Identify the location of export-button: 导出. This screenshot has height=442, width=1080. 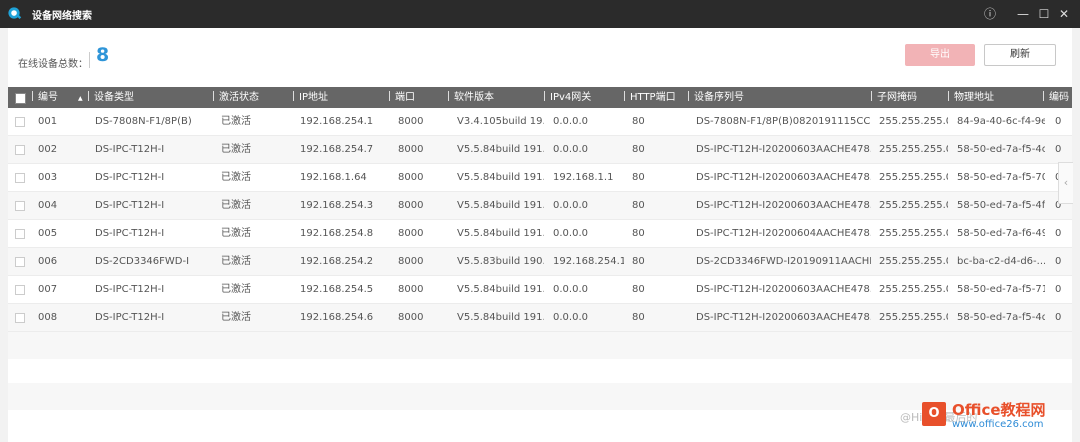
(940, 55).